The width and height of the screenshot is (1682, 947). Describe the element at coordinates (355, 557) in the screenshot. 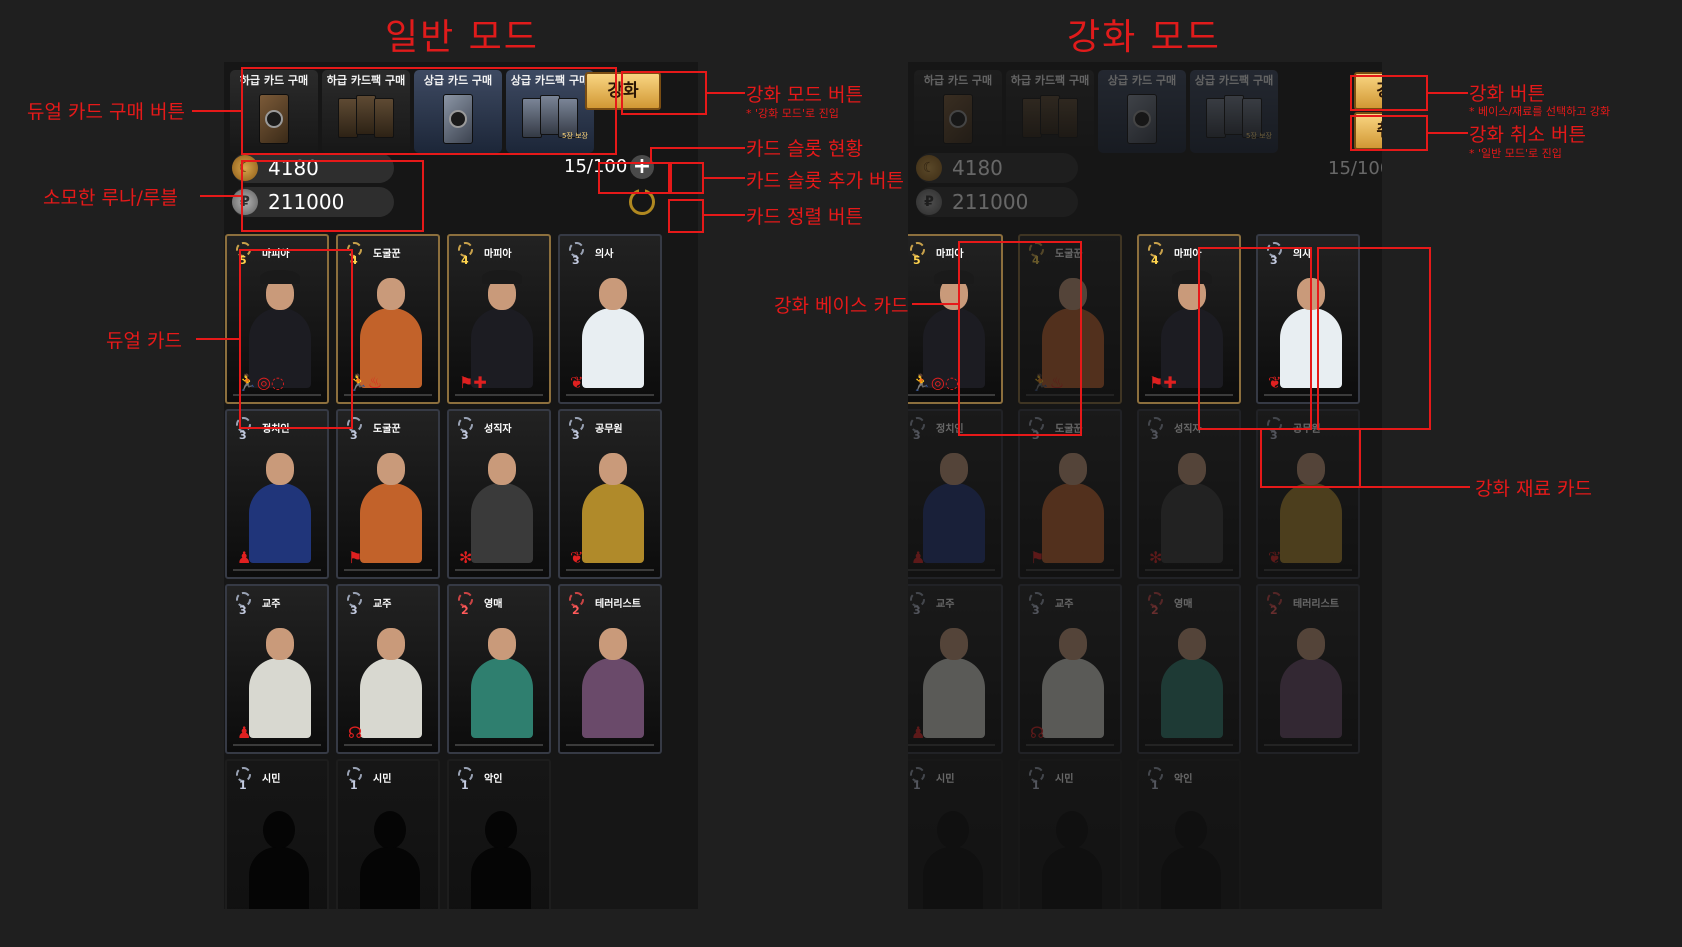

I see `role-ability-icons: ⚑` at that location.